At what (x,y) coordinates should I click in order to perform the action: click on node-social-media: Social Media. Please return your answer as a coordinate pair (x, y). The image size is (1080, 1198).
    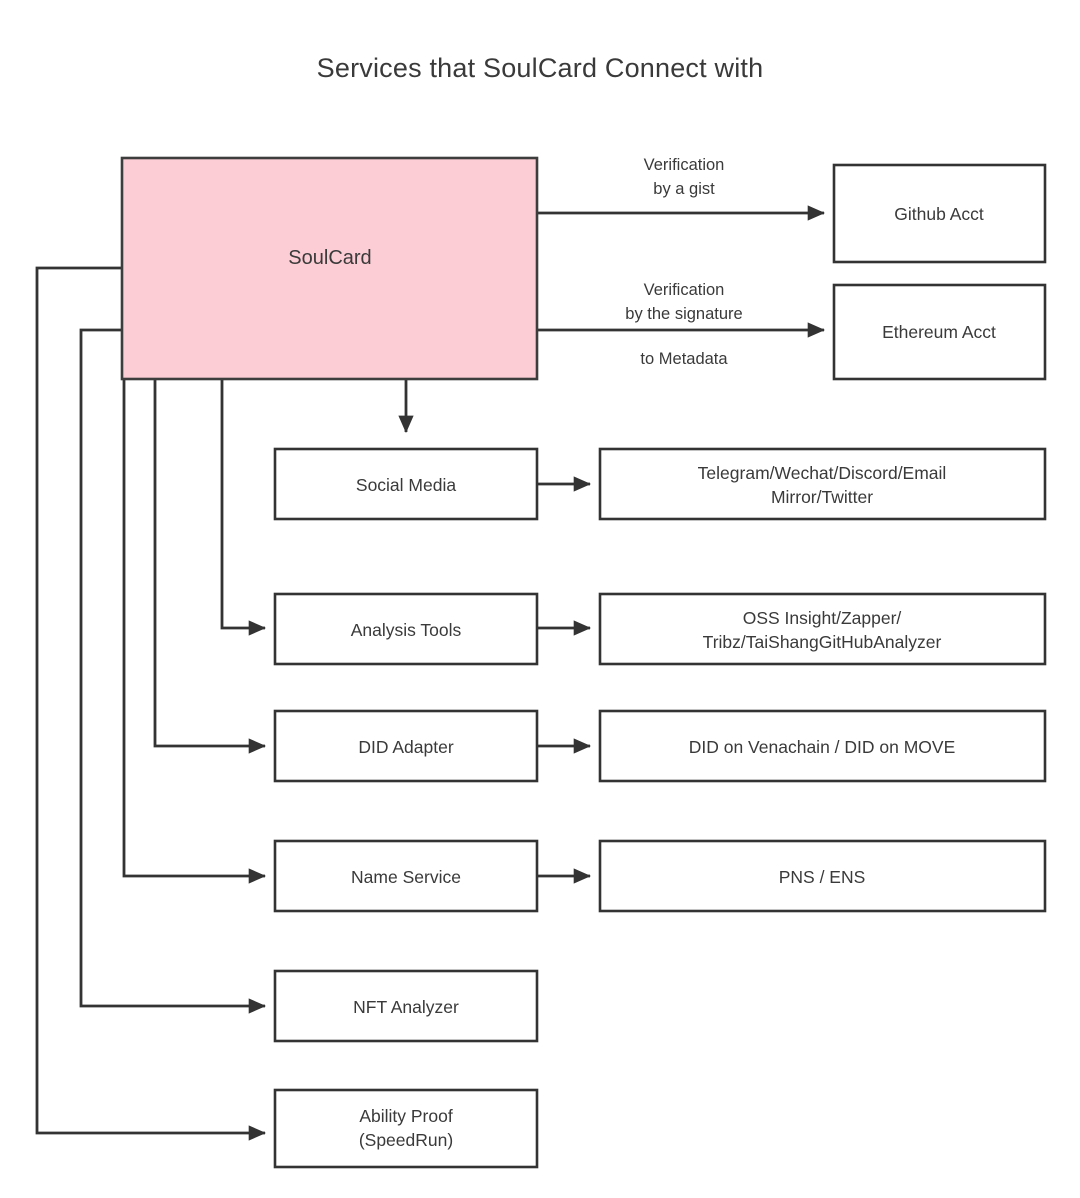
    Looking at the image, I should click on (406, 484).